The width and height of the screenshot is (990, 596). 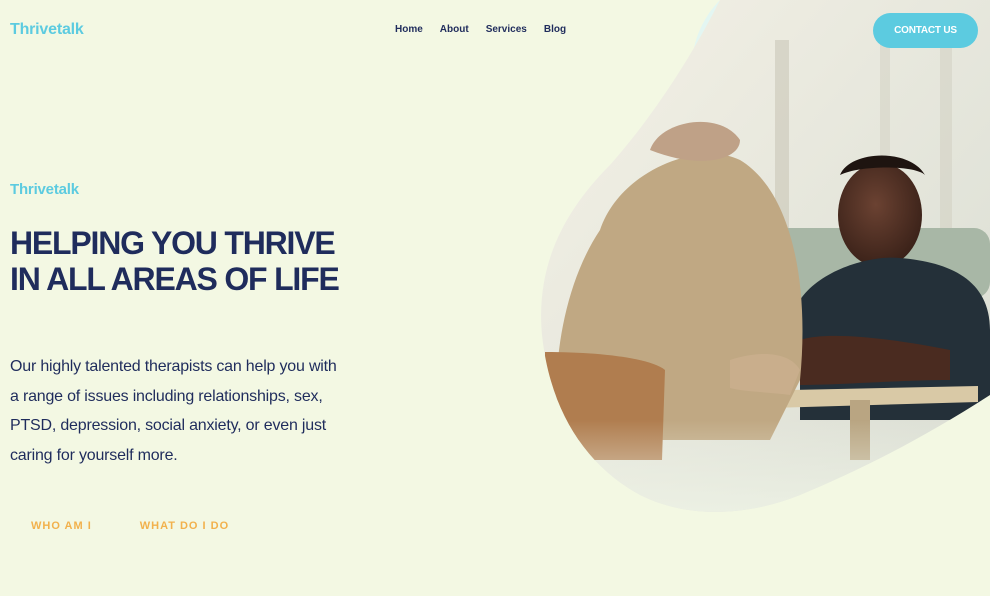 I want to click on who-am-i-link: WHO AM I, so click(x=61, y=526).